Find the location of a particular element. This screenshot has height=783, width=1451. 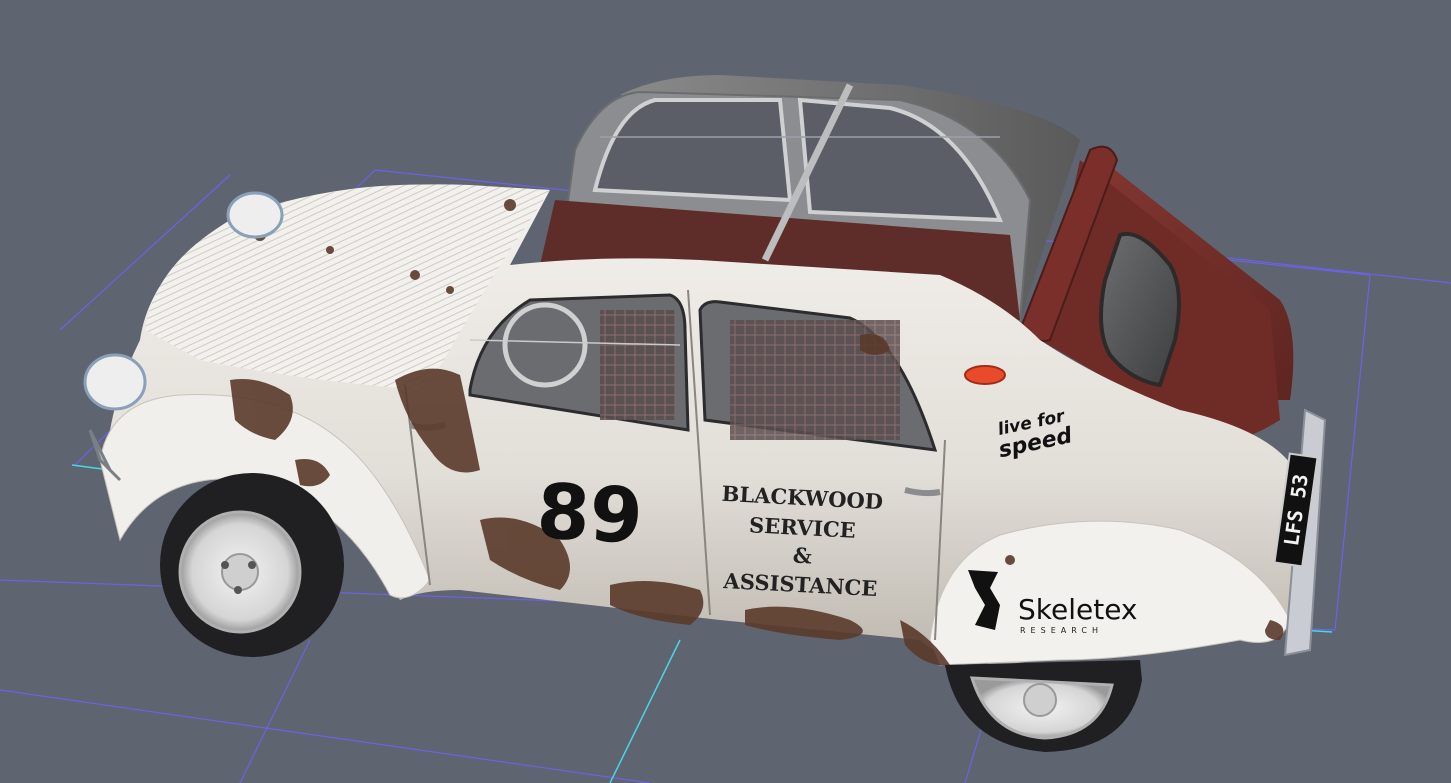

skeletex-name: Skeletex is located at coordinates (1078, 609).